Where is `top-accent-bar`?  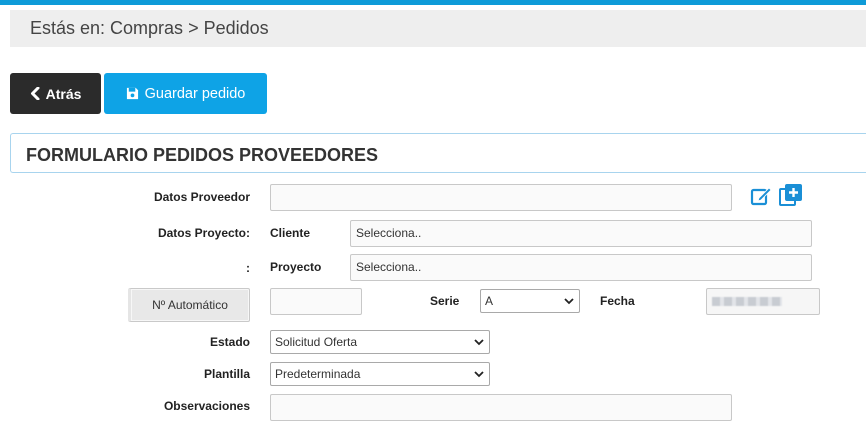
top-accent-bar is located at coordinates (433, 2).